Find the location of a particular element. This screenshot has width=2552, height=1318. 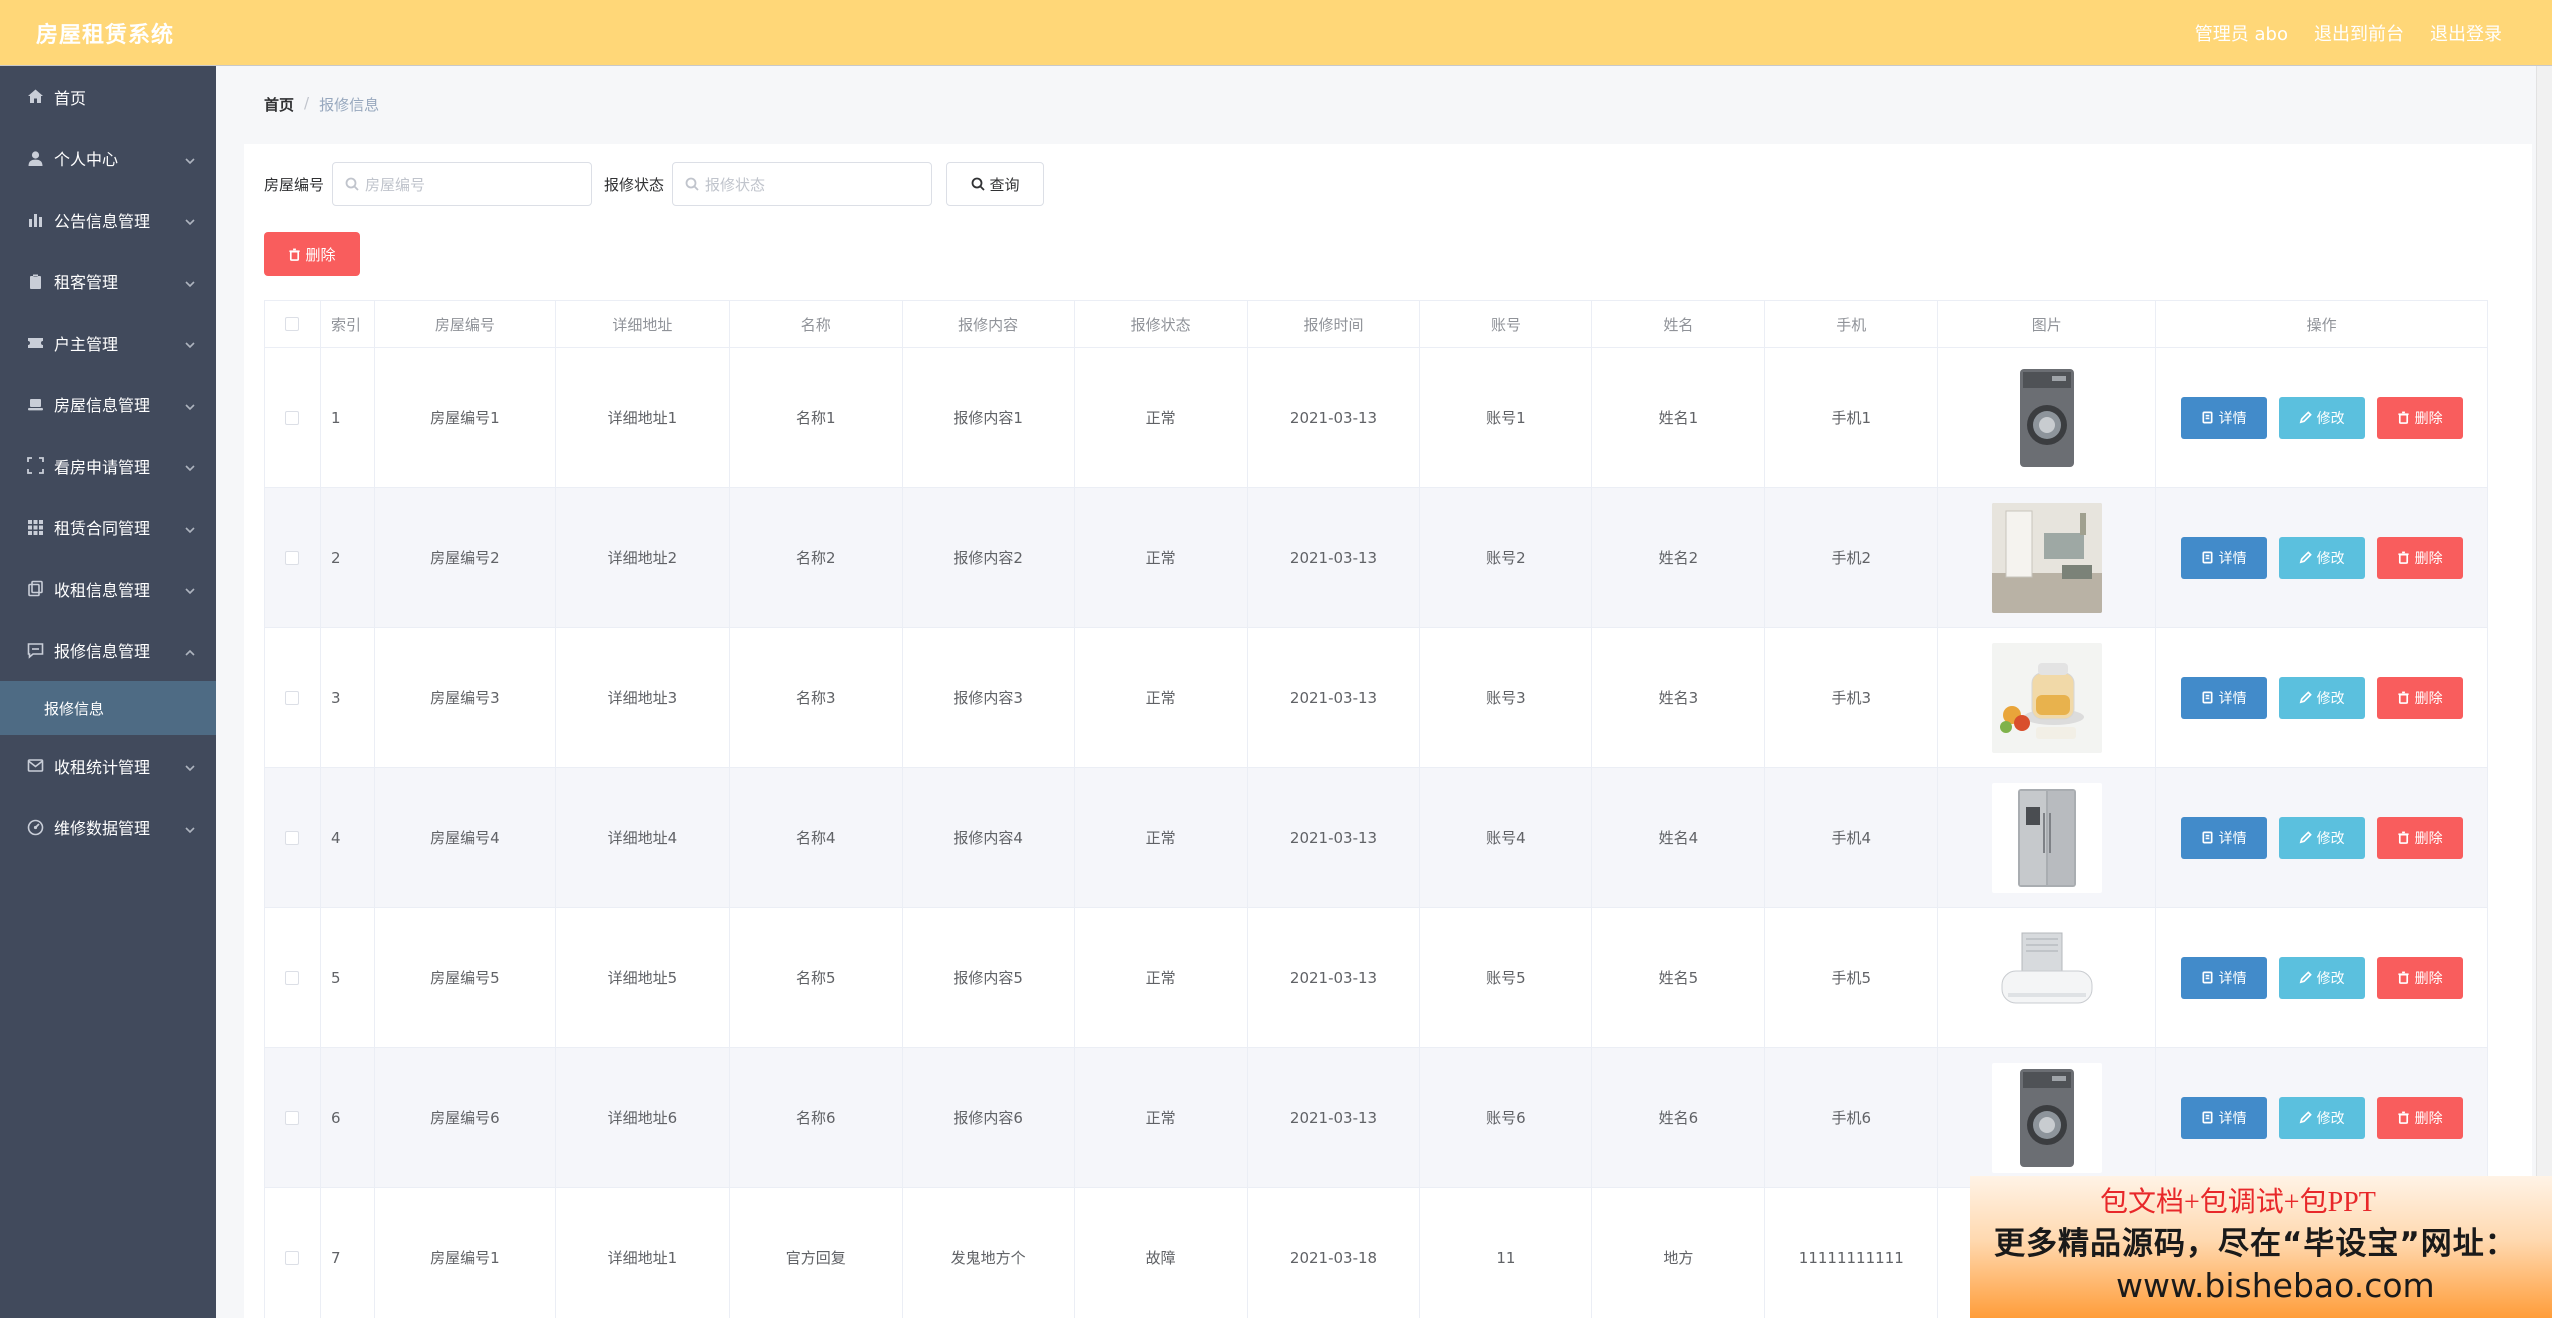

cell-house-no: 房屋编号1 is located at coordinates (465, 417).